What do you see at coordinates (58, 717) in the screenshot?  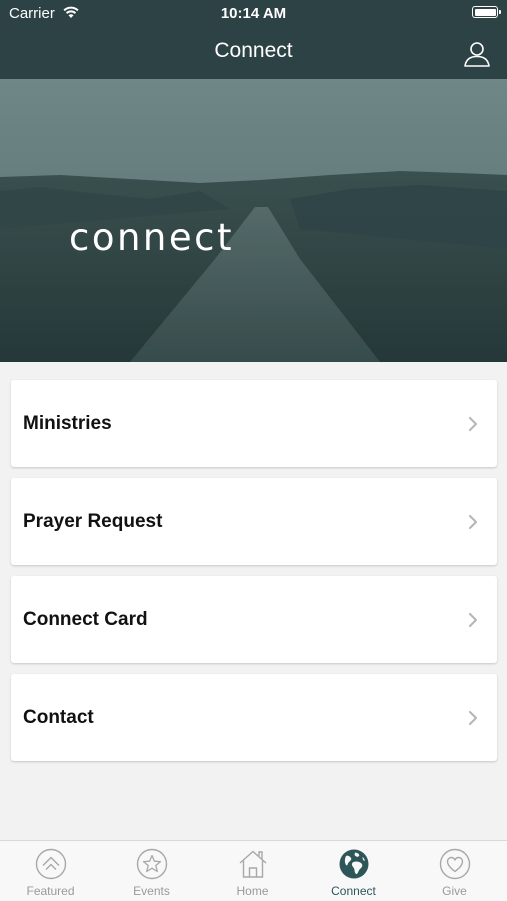 I see `menu-item-label: Contact` at bounding box center [58, 717].